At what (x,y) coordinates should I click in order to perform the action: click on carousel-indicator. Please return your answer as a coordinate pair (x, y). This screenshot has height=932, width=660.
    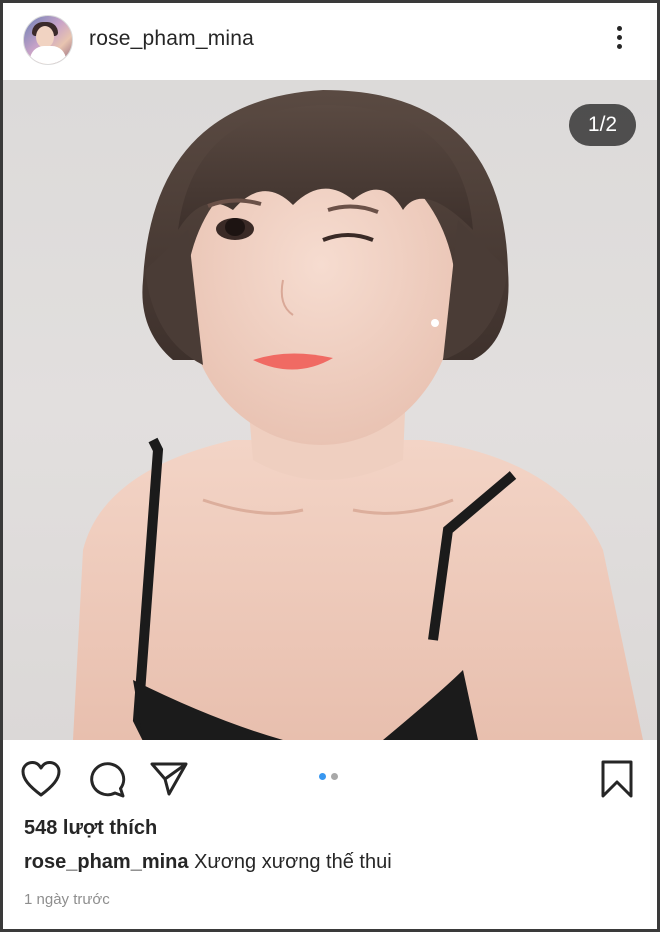
    Looking at the image, I should click on (331, 777).